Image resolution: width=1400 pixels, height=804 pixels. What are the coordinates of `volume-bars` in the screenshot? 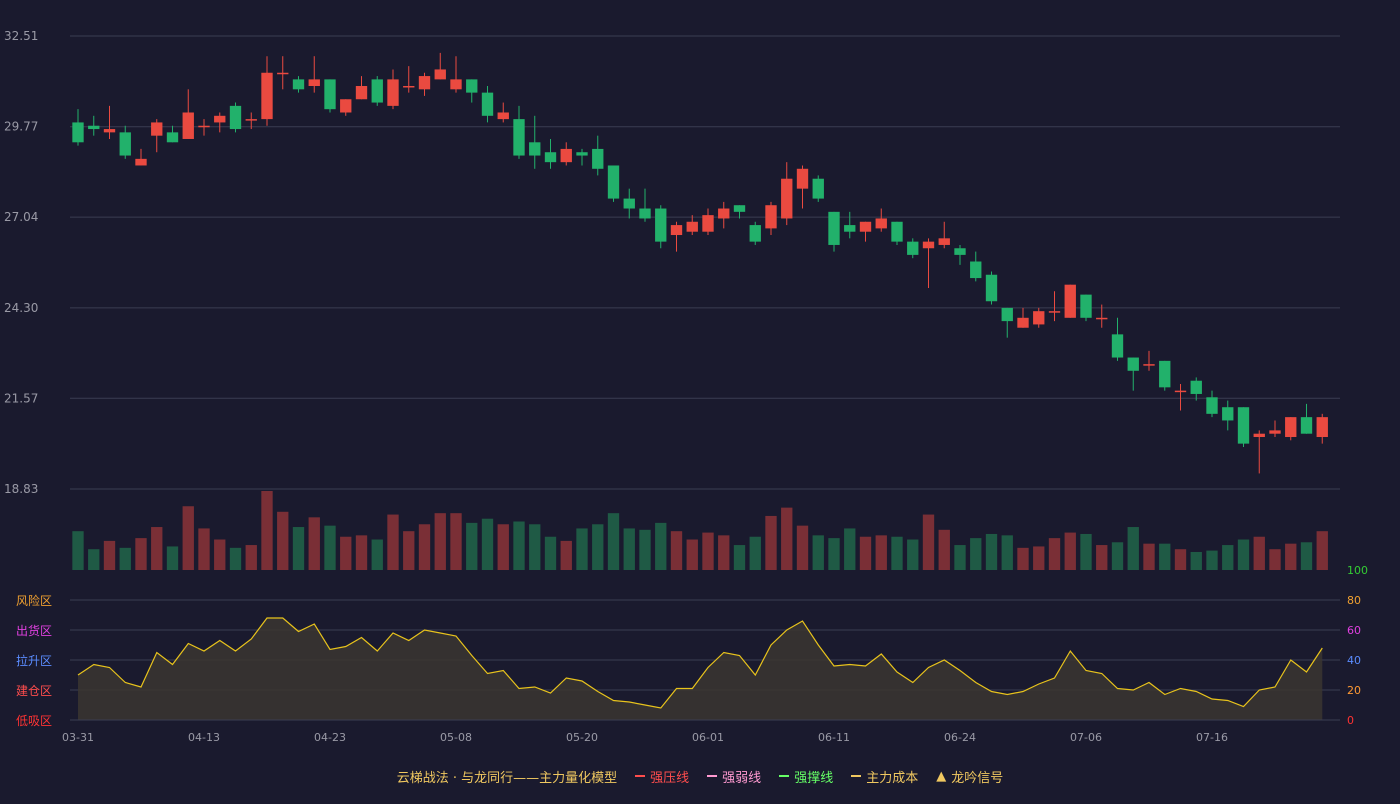 It's located at (700, 530).